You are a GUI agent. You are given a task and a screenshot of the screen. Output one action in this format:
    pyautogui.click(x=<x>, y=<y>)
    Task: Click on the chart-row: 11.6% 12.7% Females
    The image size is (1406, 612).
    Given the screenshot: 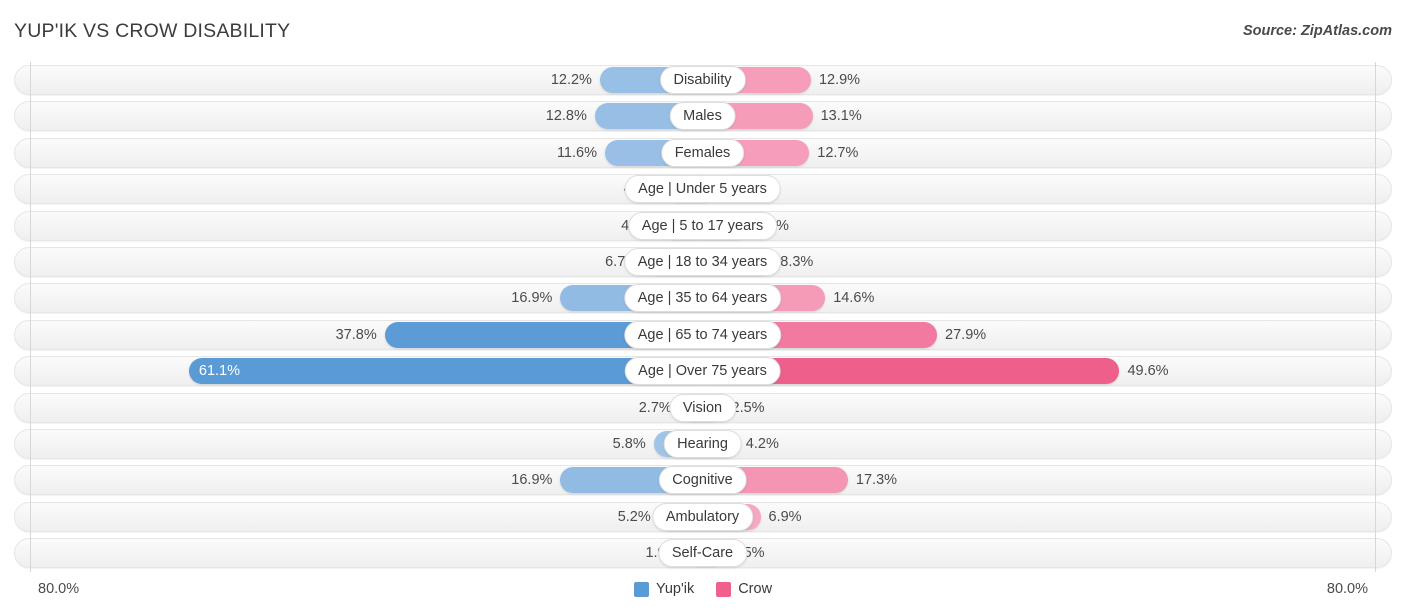 What is the action you would take?
    pyautogui.click(x=703, y=153)
    